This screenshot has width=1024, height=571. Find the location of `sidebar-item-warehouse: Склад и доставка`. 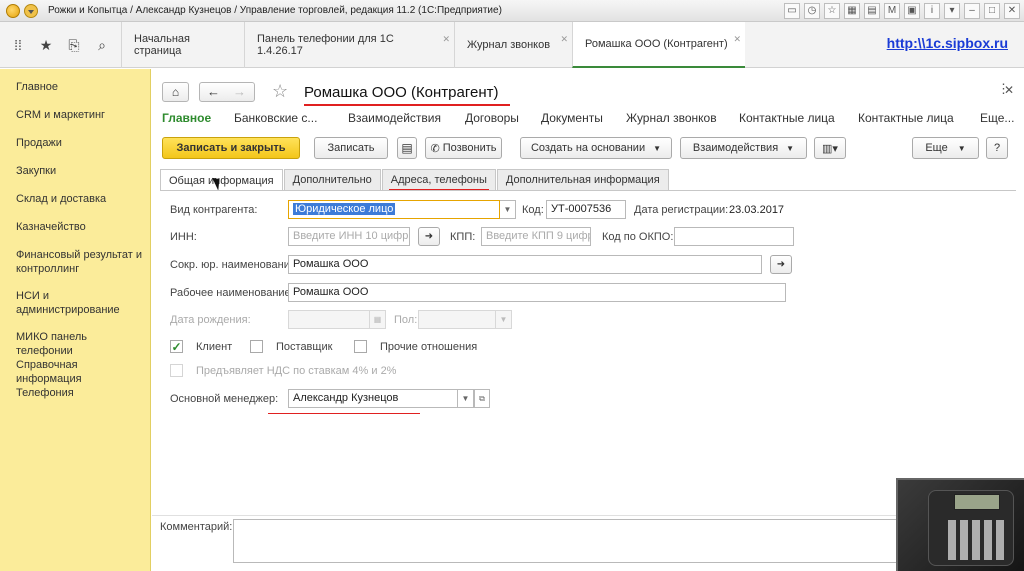

sidebar-item-warehouse: Склад и доставка is located at coordinates (81, 199).